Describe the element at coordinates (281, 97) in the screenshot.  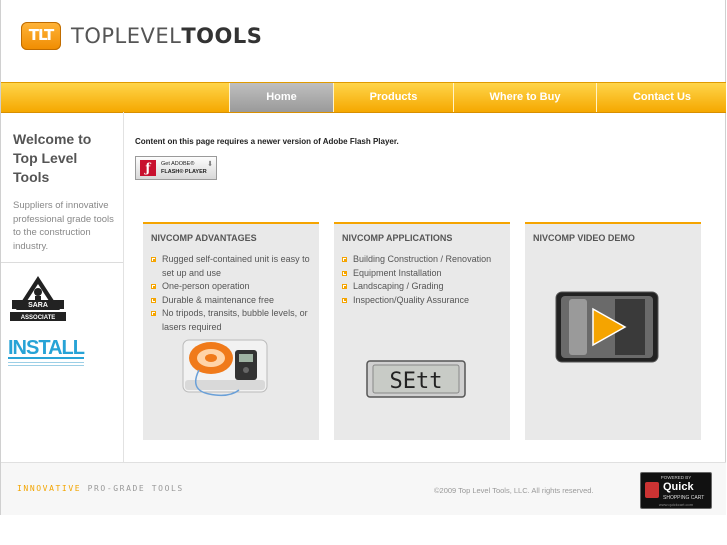
I see `nav-home: Home` at that location.